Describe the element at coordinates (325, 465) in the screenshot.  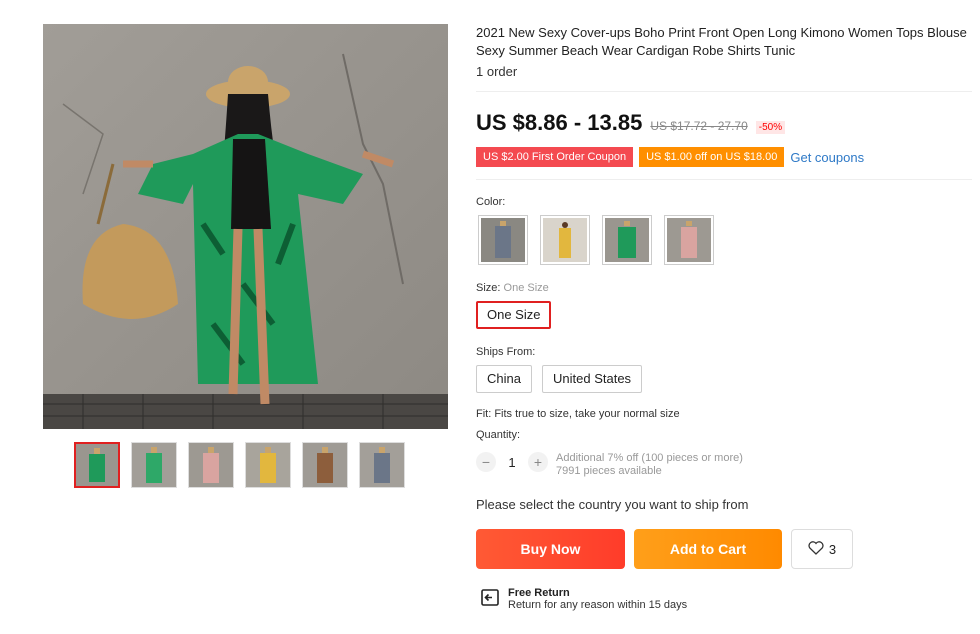
I see `thumbnail-brown-kimono` at that location.